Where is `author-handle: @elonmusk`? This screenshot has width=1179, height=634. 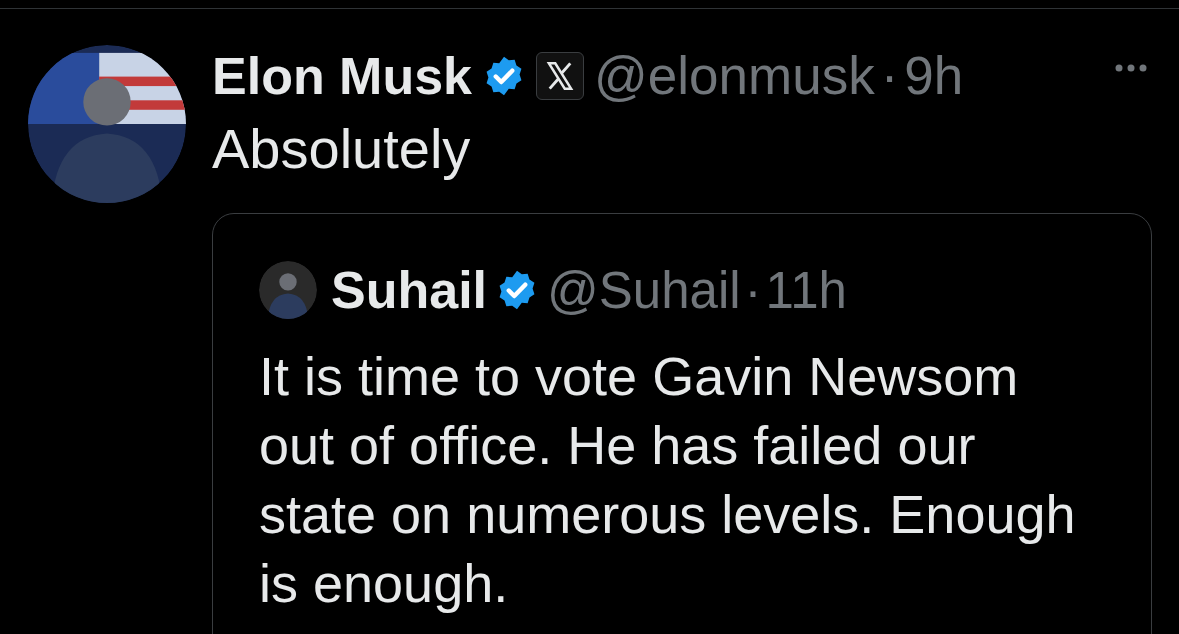 author-handle: @elonmusk is located at coordinates (734, 75).